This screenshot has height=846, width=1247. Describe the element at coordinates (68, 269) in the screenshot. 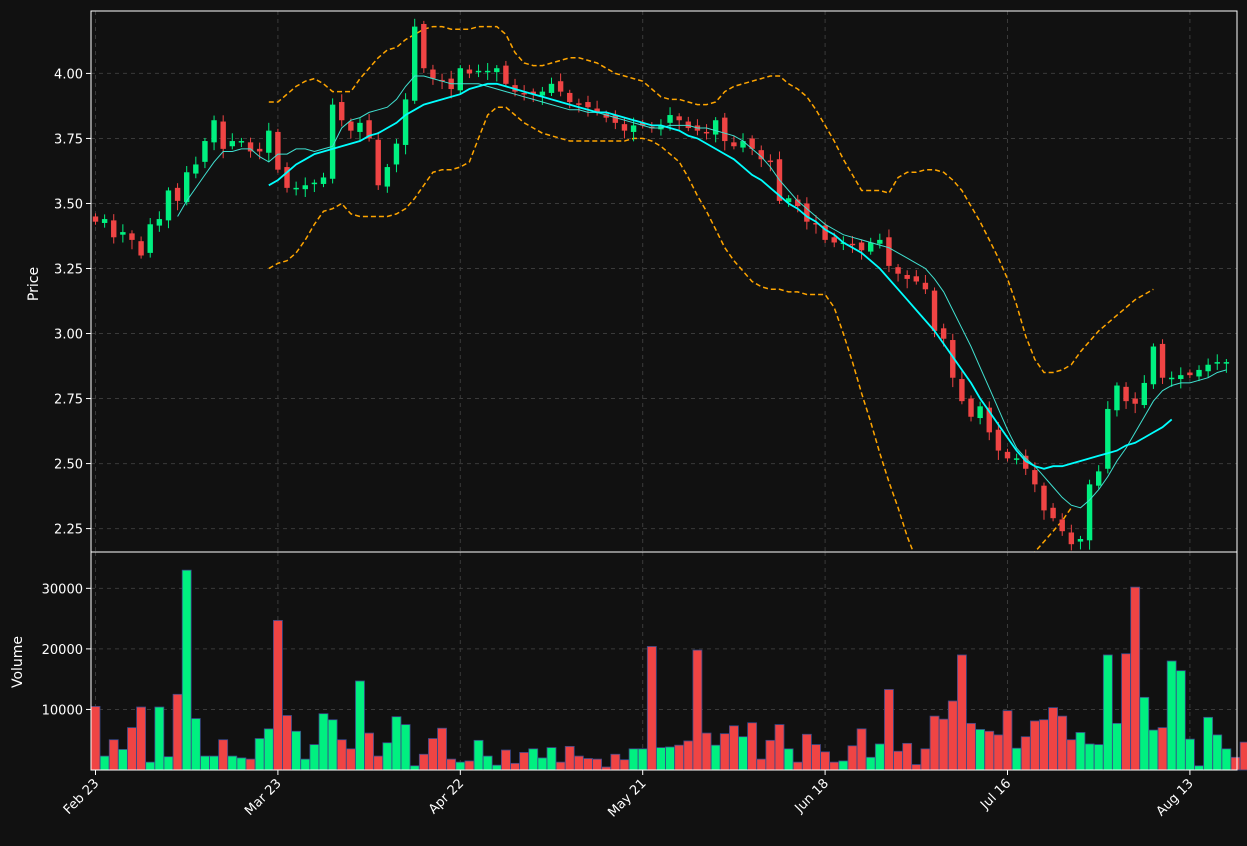

I see `price-y-tick-label: 3.25` at that location.